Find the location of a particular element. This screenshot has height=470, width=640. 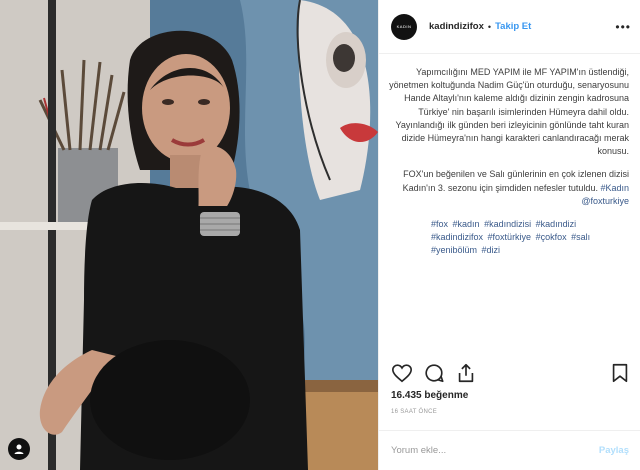

bookmark-icon is located at coordinates (620, 373).